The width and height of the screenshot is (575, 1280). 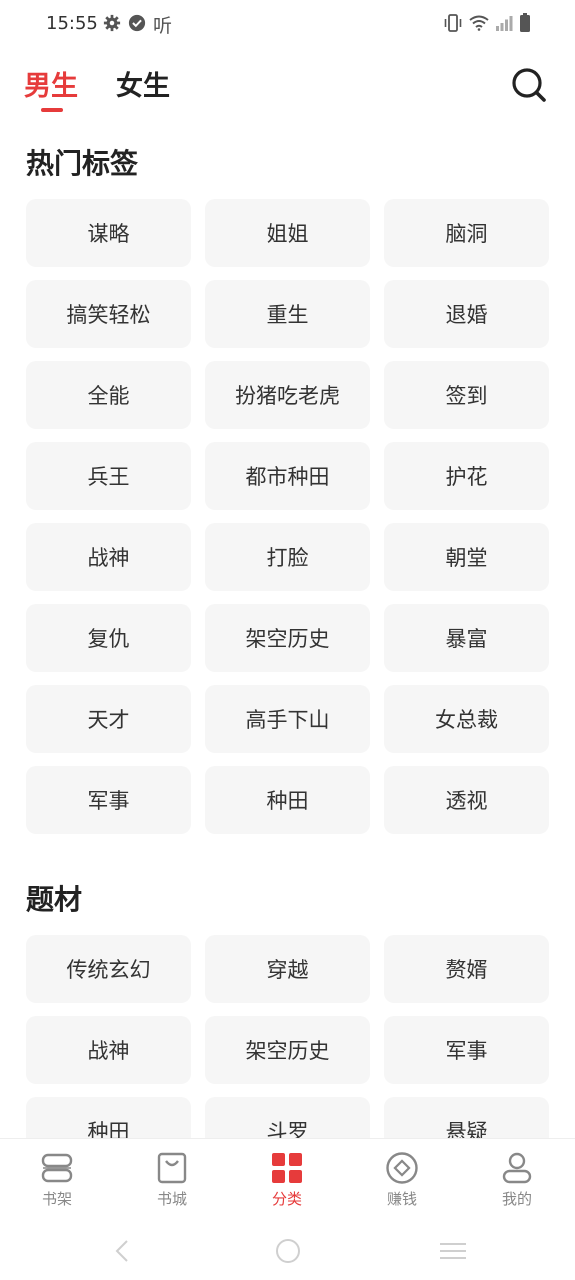 I want to click on theme-chip: 架空历史, so click(x=287, y=1050).